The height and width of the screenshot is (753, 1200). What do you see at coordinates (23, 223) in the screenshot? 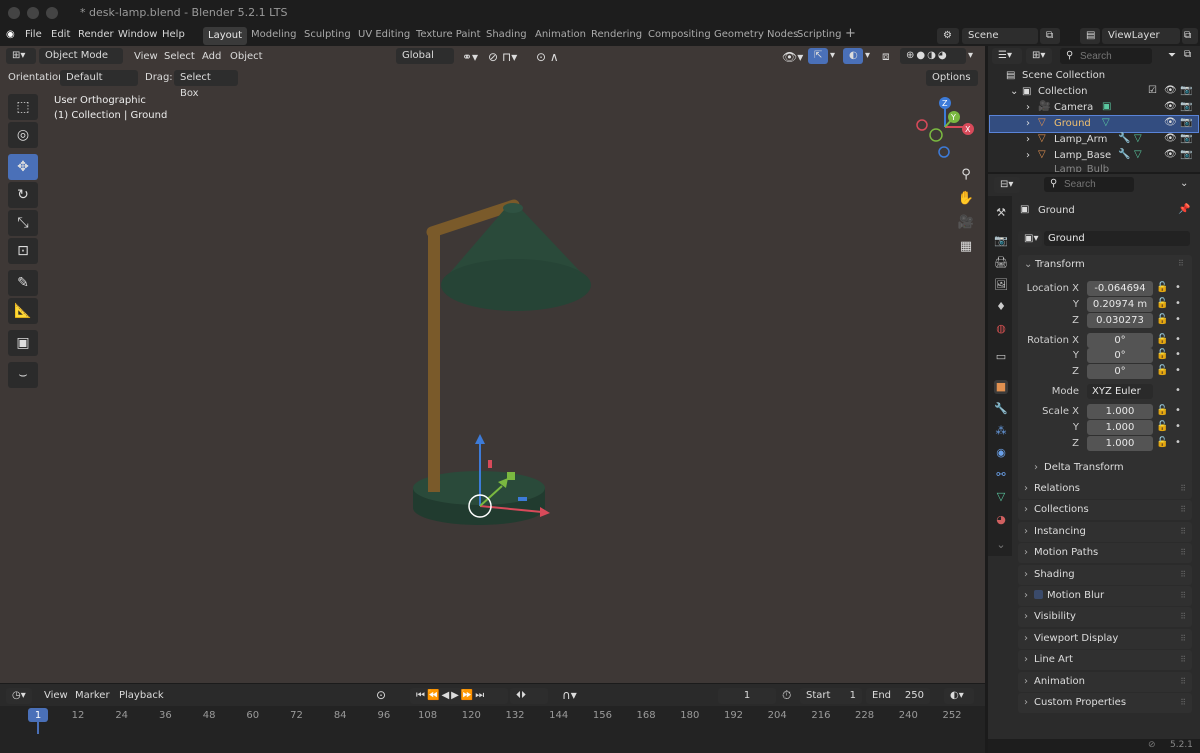
I see `scale-tool-icon: ⤡` at bounding box center [23, 223].